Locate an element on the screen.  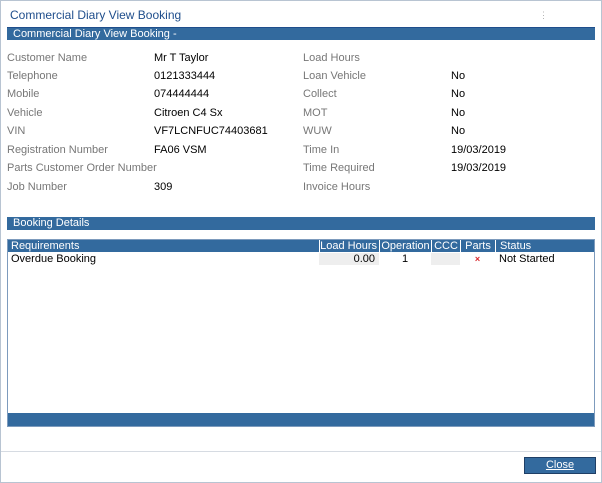
vehicle-value: Citroen C4 Sx is located at coordinates (188, 113).